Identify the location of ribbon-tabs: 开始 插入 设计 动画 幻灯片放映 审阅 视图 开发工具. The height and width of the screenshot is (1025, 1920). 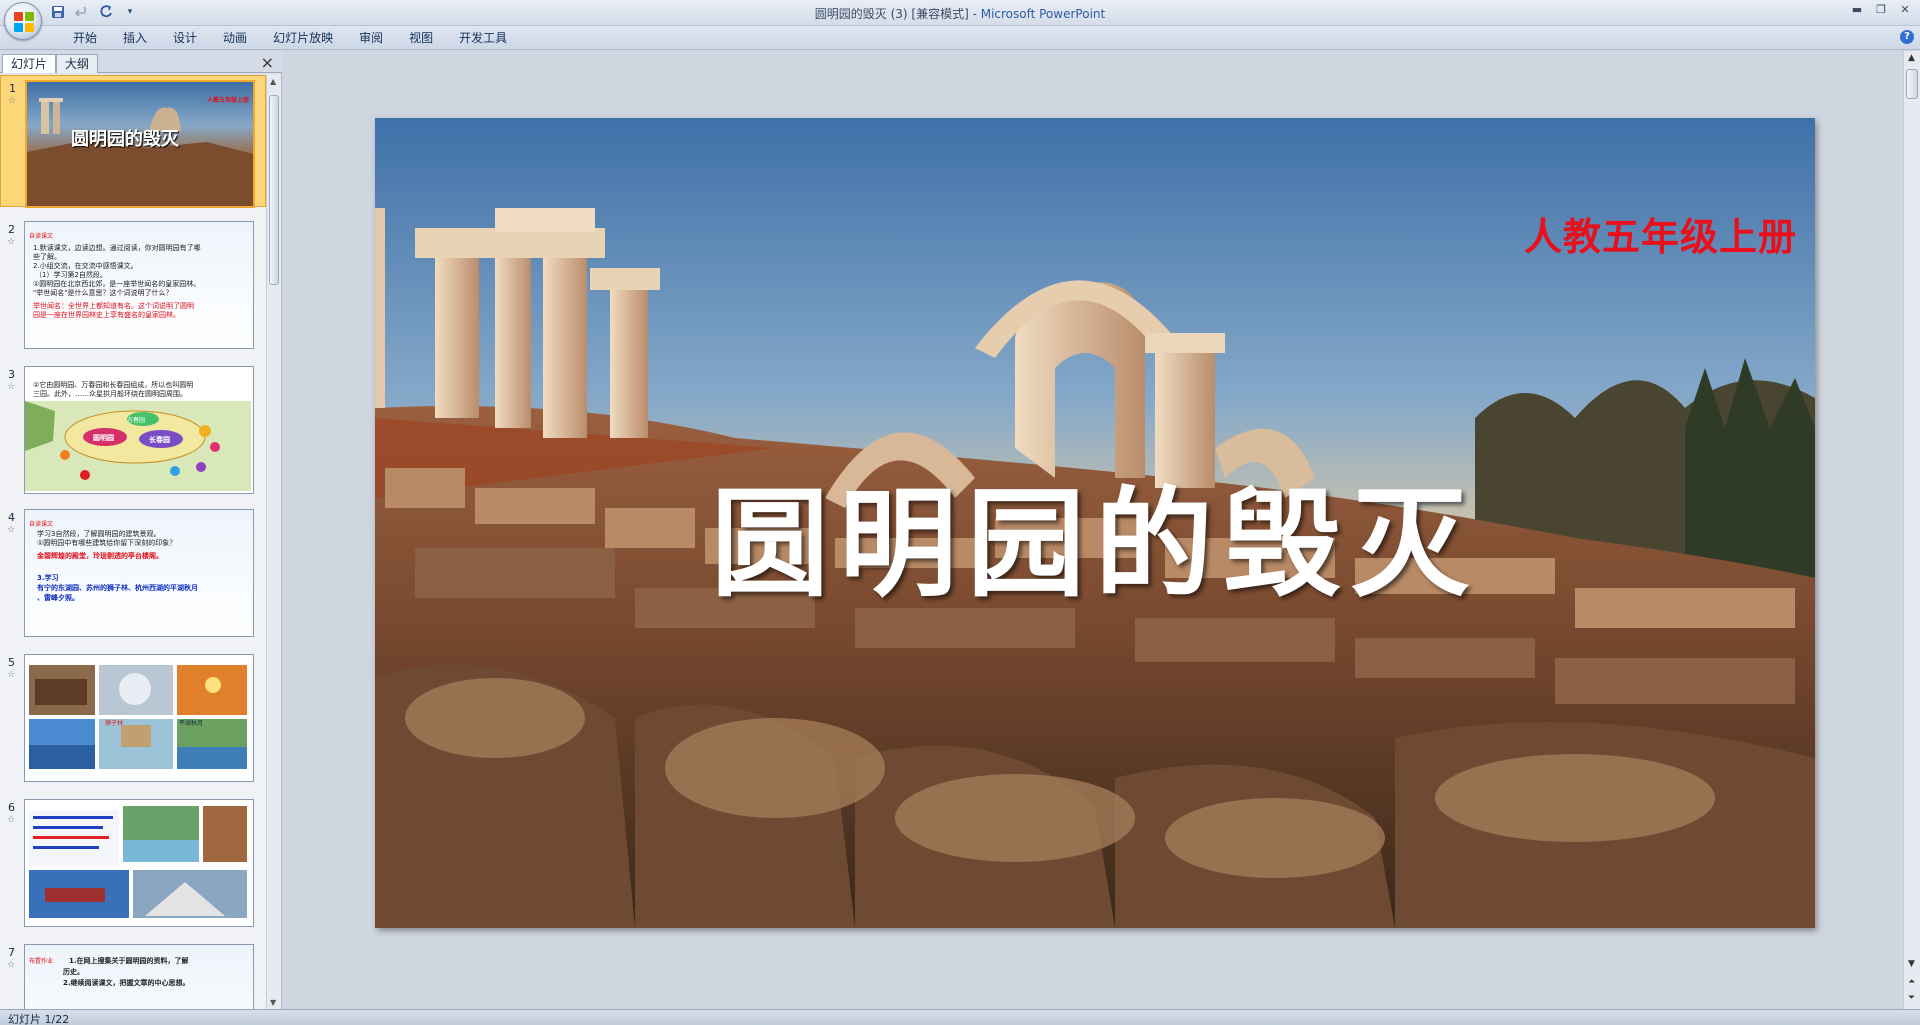
(290, 38).